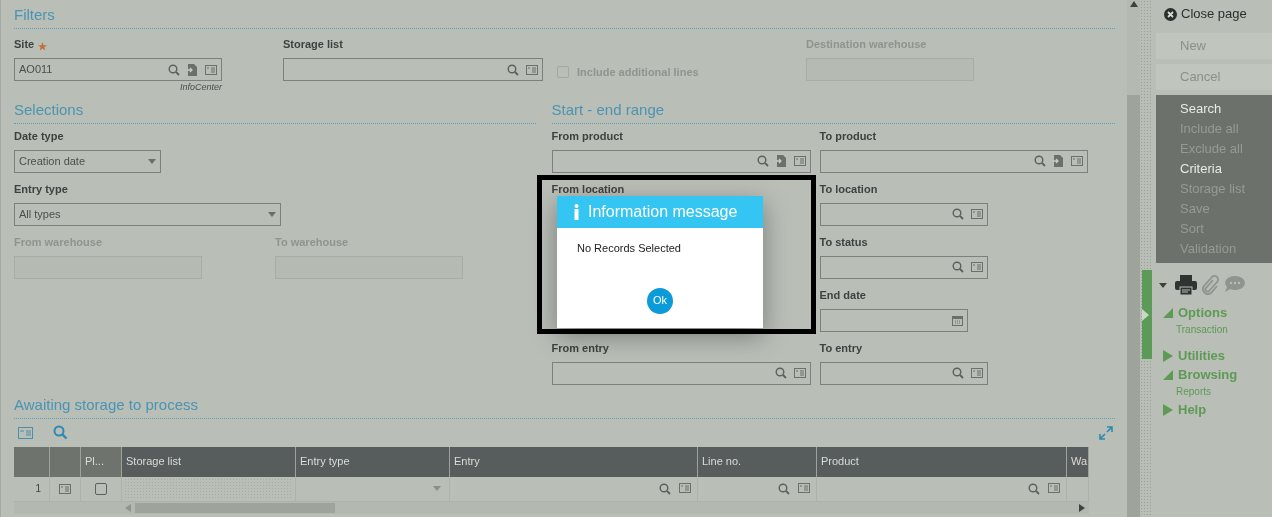  I want to click on field-label: Storage list, so click(313, 44).